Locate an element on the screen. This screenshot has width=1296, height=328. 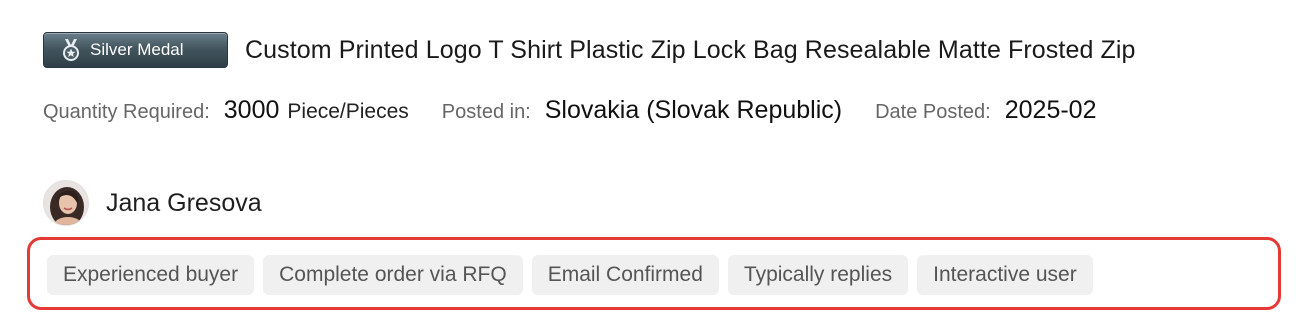
date-posted-label: Date Posted: is located at coordinates (933, 112).